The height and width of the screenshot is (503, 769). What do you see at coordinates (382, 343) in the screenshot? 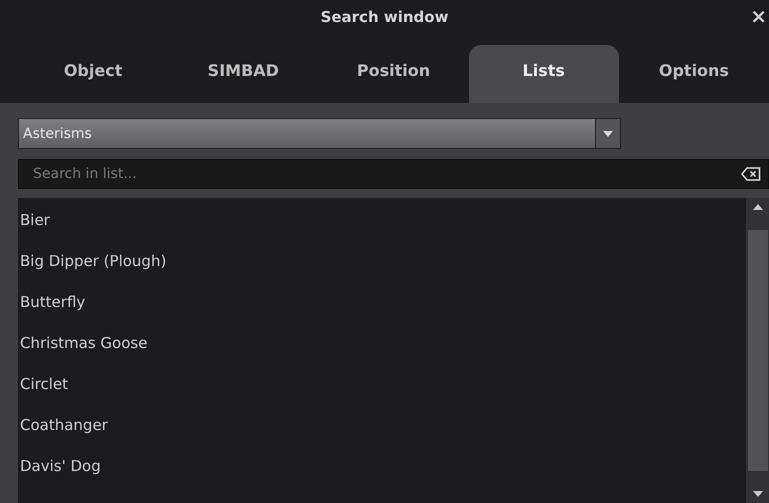
I see `list-item: Christmas Goose` at bounding box center [382, 343].